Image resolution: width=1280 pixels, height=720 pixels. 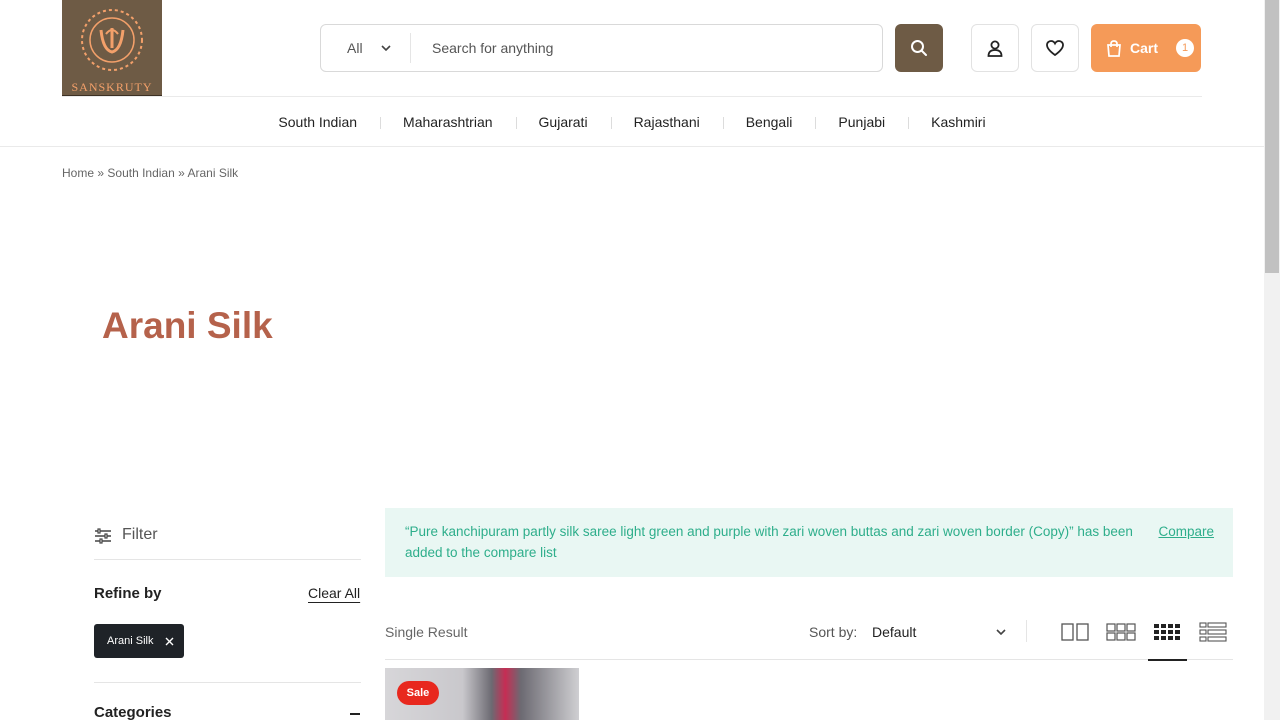 What do you see at coordinates (809, 659) in the screenshot?
I see `toolbar-divider` at bounding box center [809, 659].